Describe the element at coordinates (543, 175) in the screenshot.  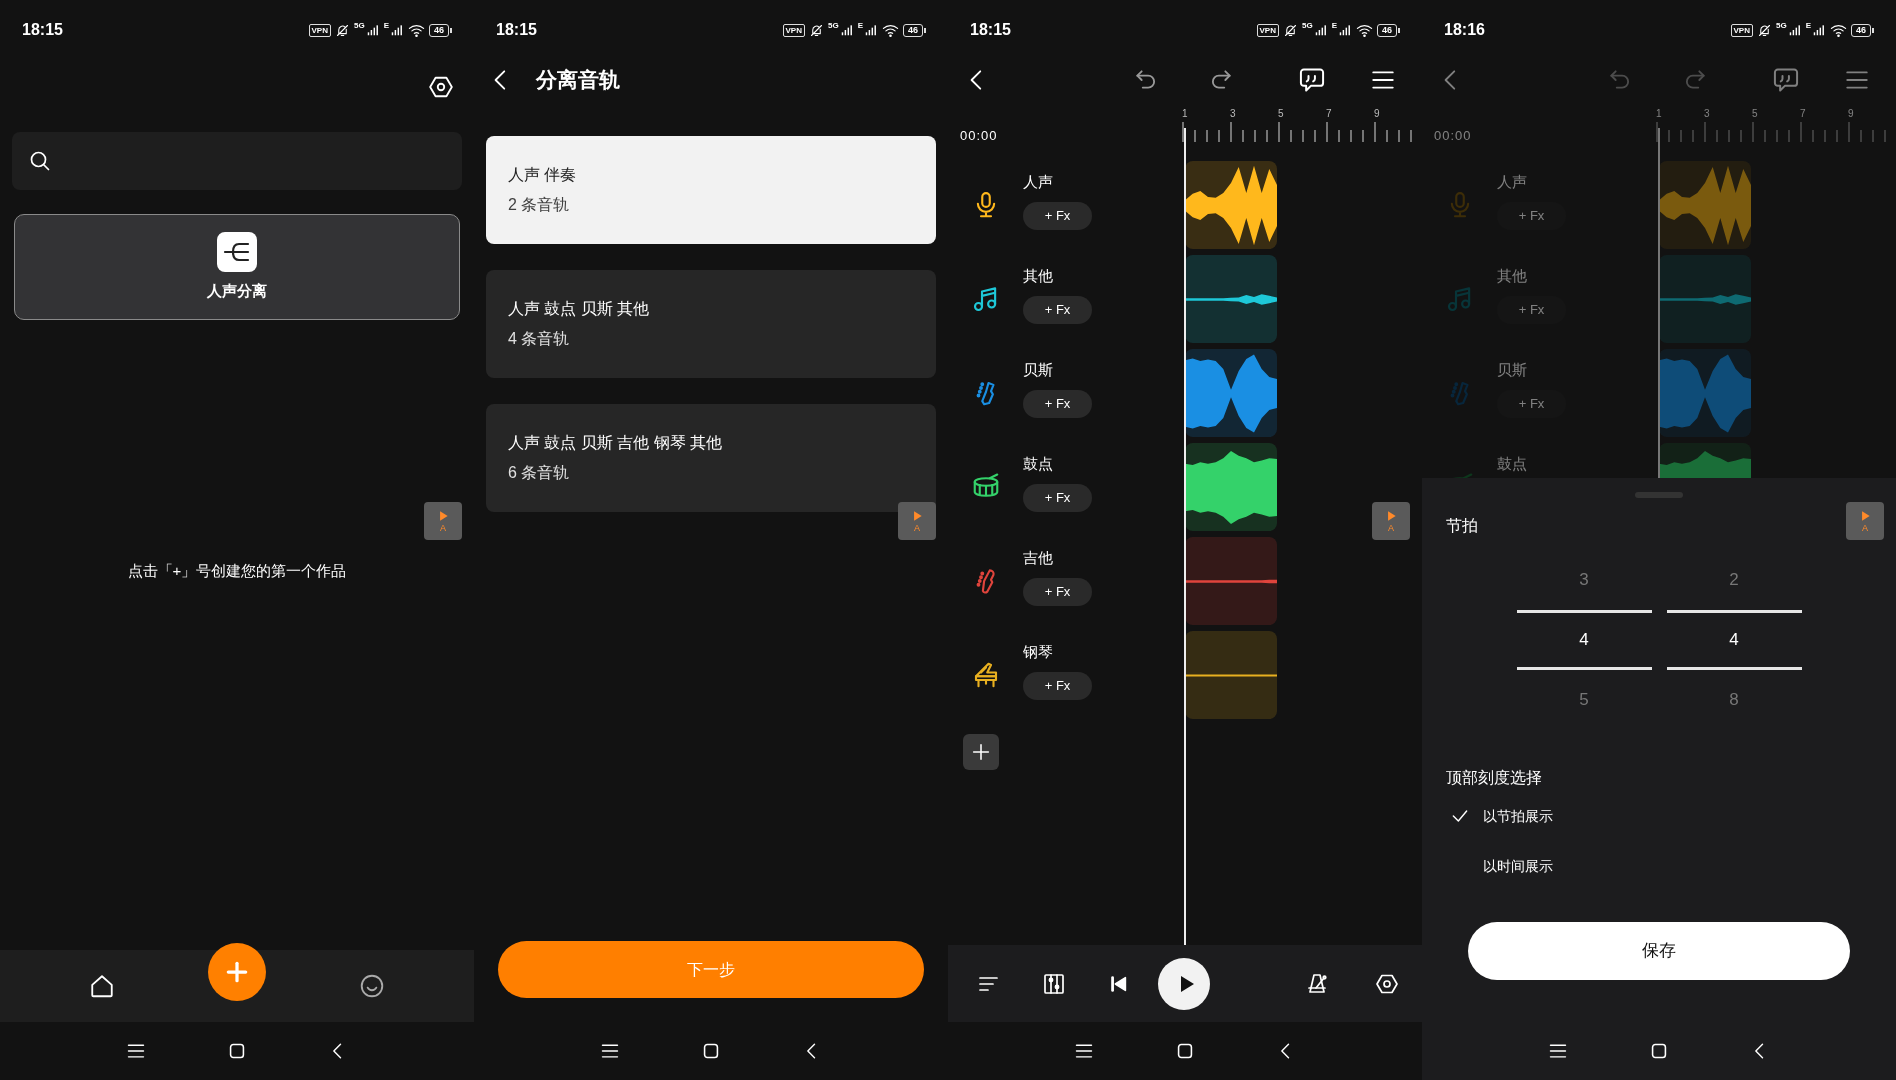
I see `option-title: 人声 伴奏` at that location.